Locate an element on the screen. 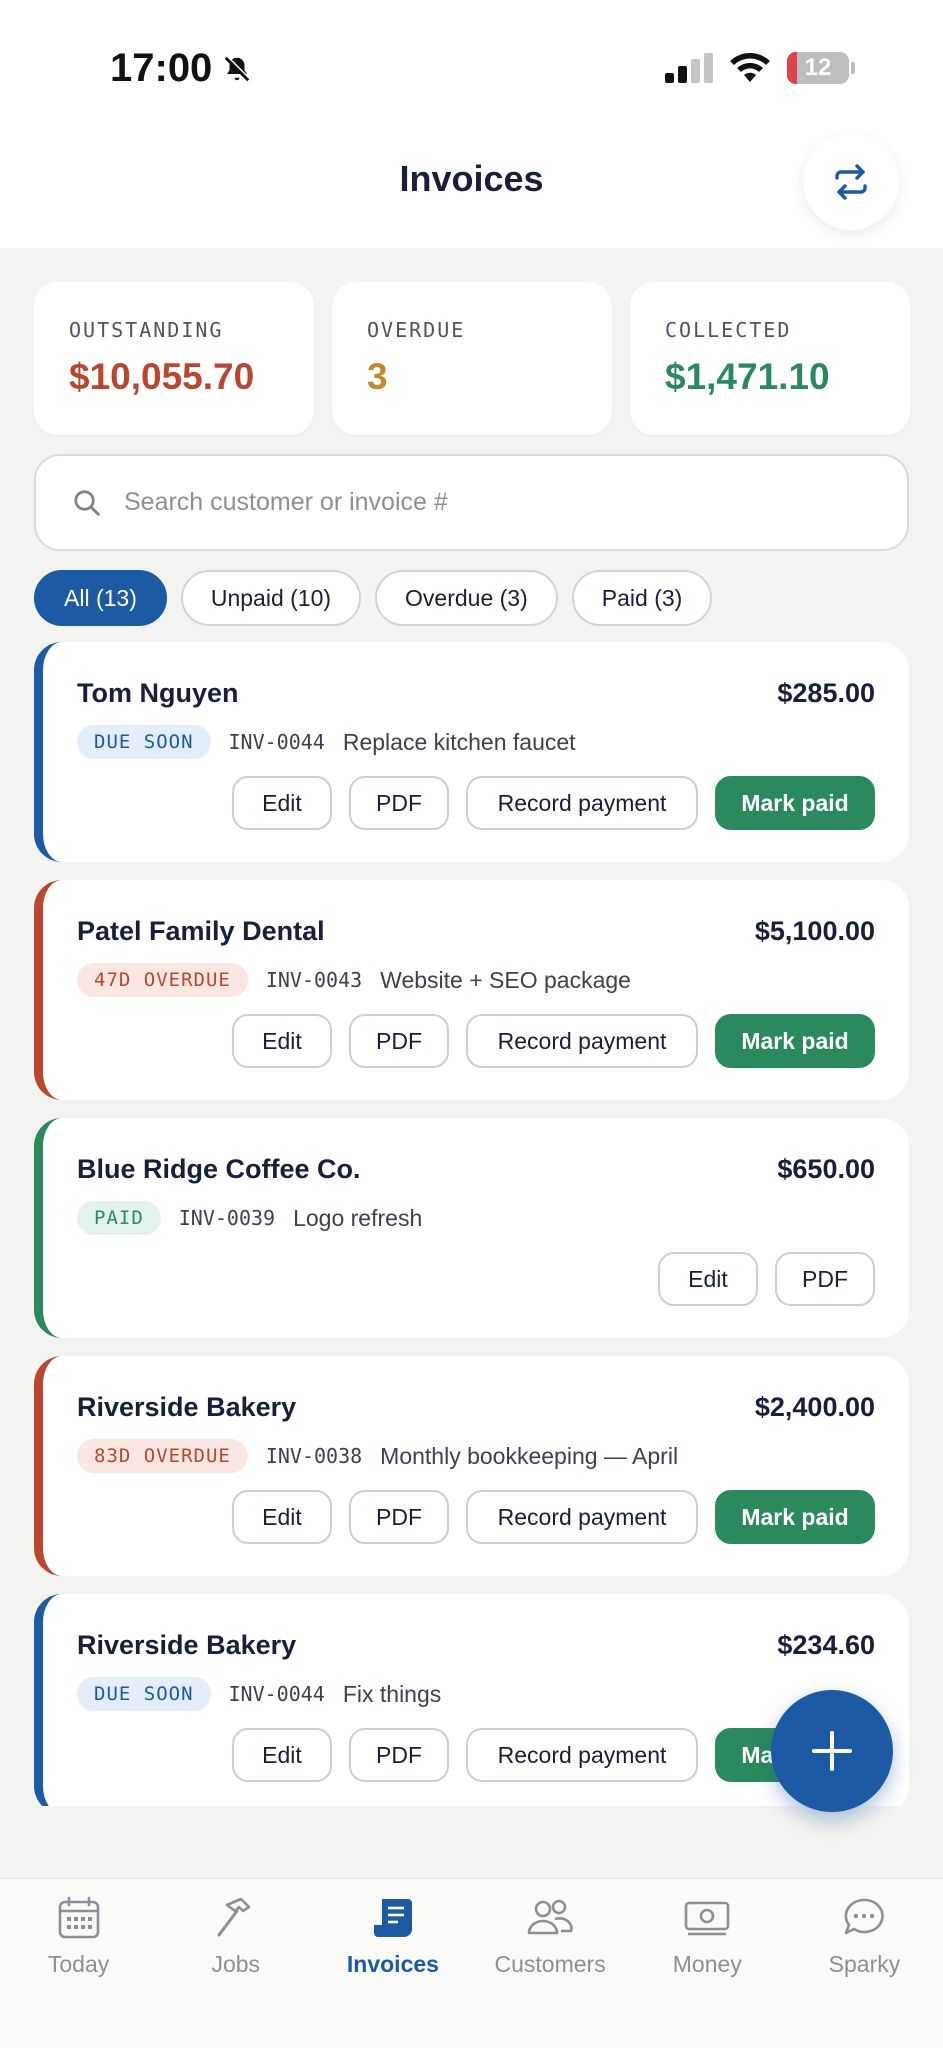  stat-value: $1,471.10 is located at coordinates (747, 376).